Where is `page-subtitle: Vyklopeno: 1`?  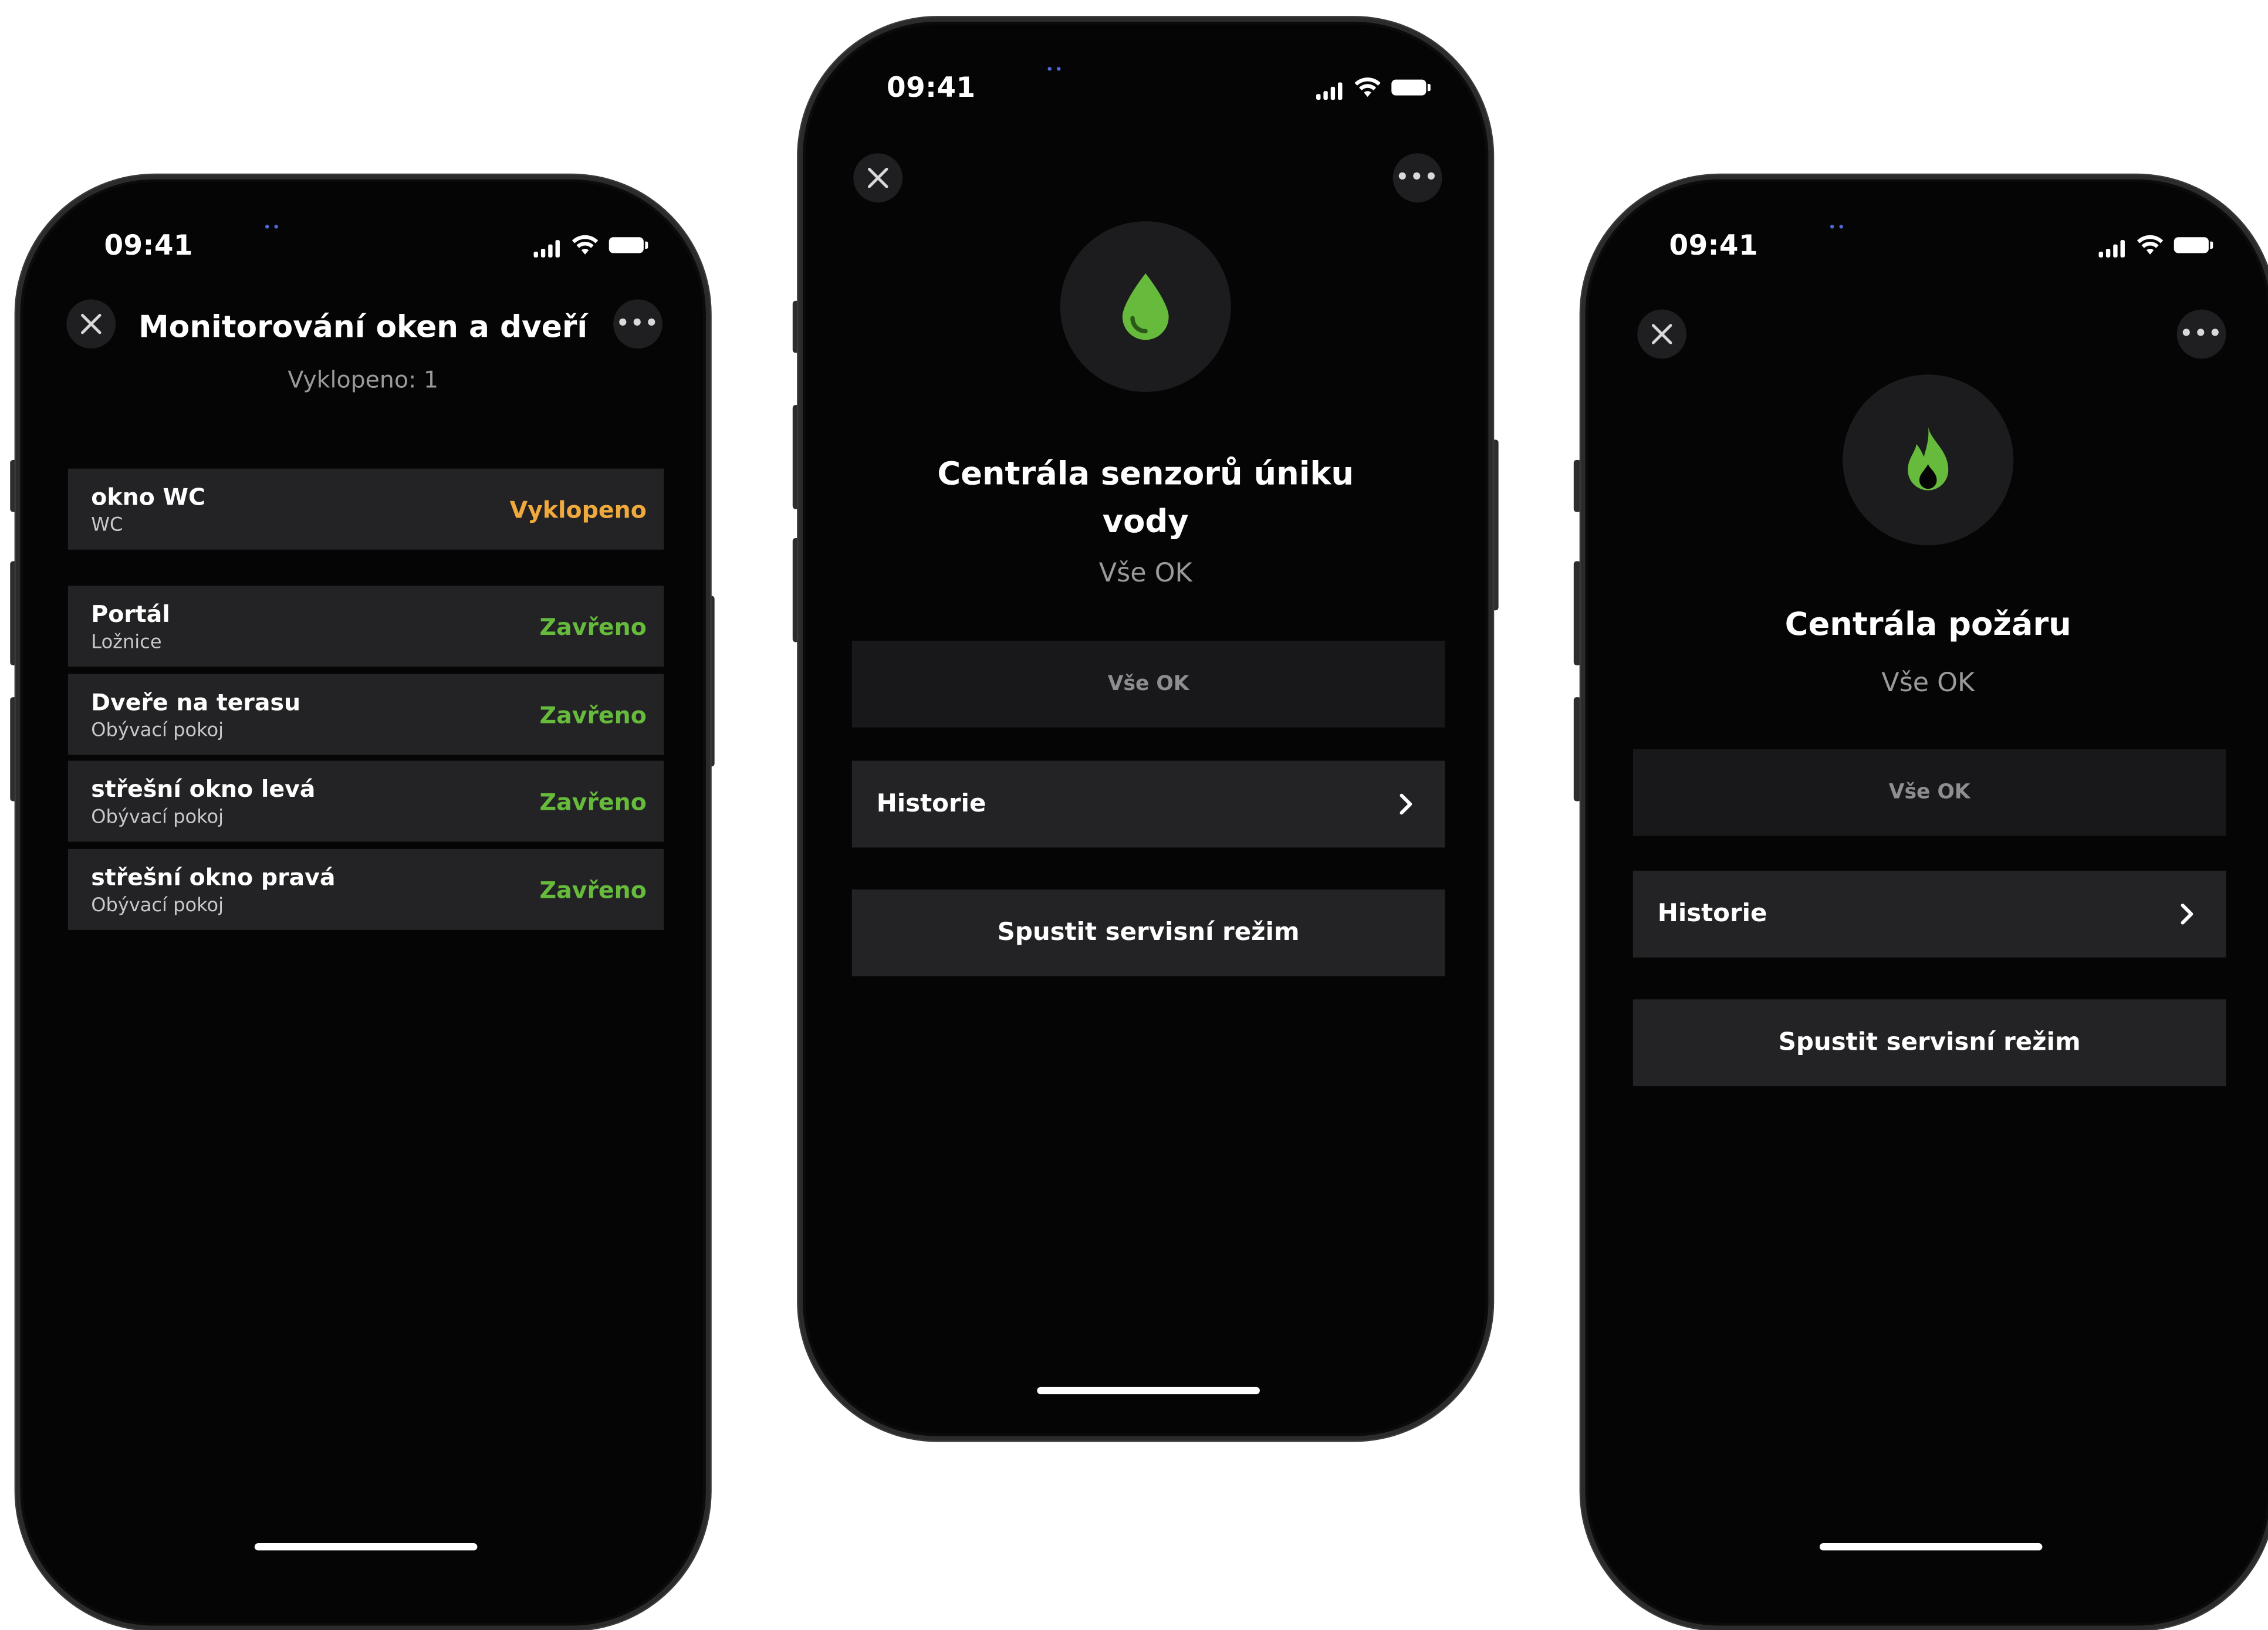 page-subtitle: Vyklopeno: 1 is located at coordinates (363, 380).